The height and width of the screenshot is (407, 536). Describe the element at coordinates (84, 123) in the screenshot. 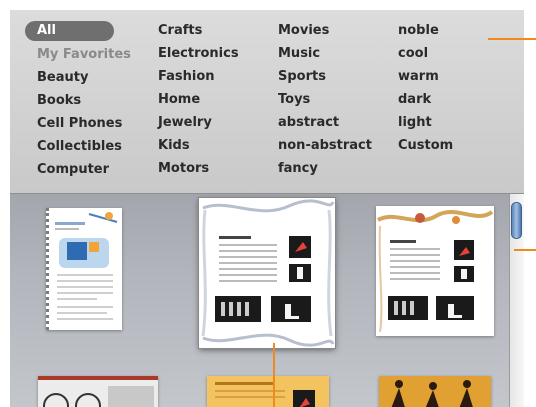

I see `category-cell-phones: Cell Phones` at that location.